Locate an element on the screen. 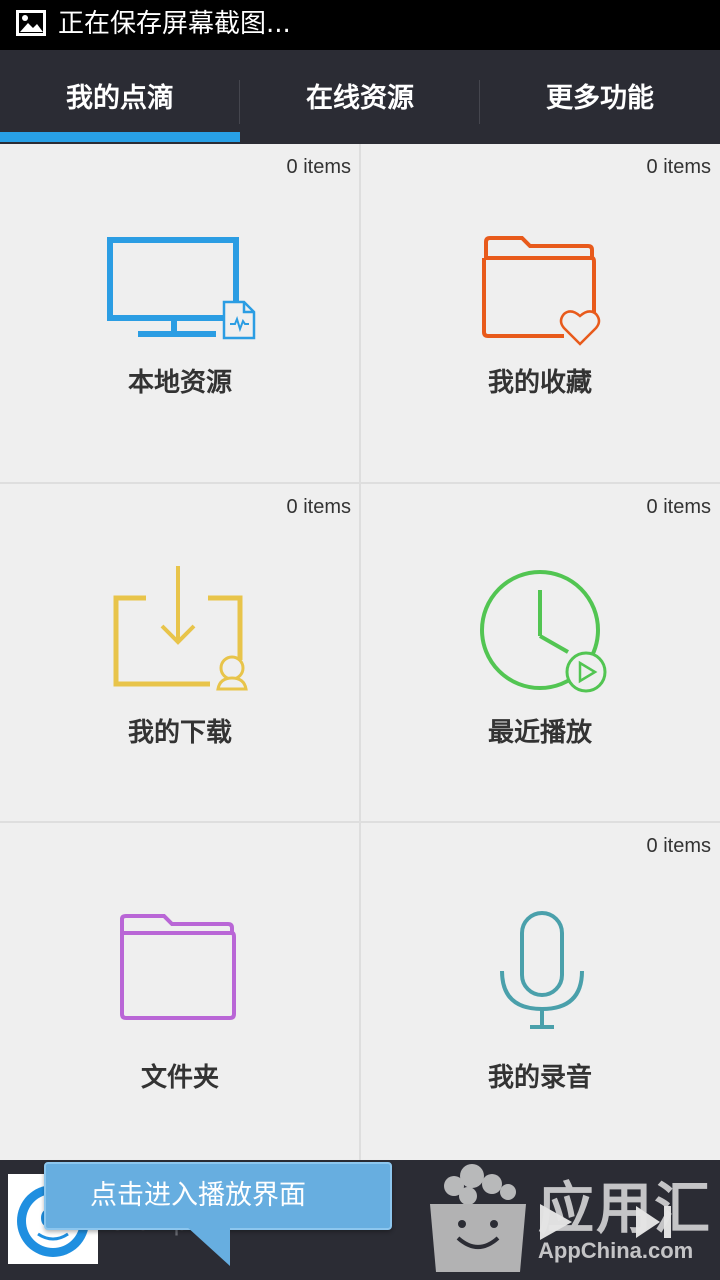 The image size is (720, 1280). folder-heart-icon is located at coordinates (541, 291).